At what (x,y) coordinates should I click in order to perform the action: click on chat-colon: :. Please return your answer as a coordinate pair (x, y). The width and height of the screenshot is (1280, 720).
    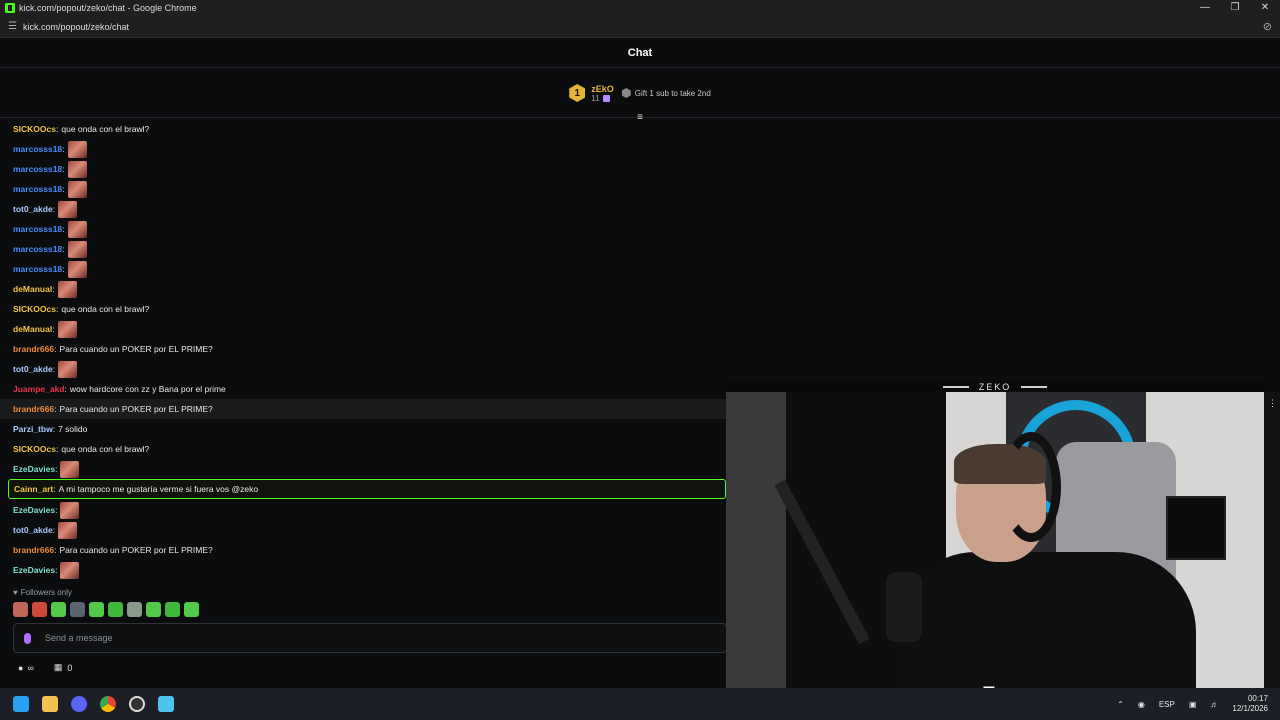
    Looking at the image, I should click on (65, 389).